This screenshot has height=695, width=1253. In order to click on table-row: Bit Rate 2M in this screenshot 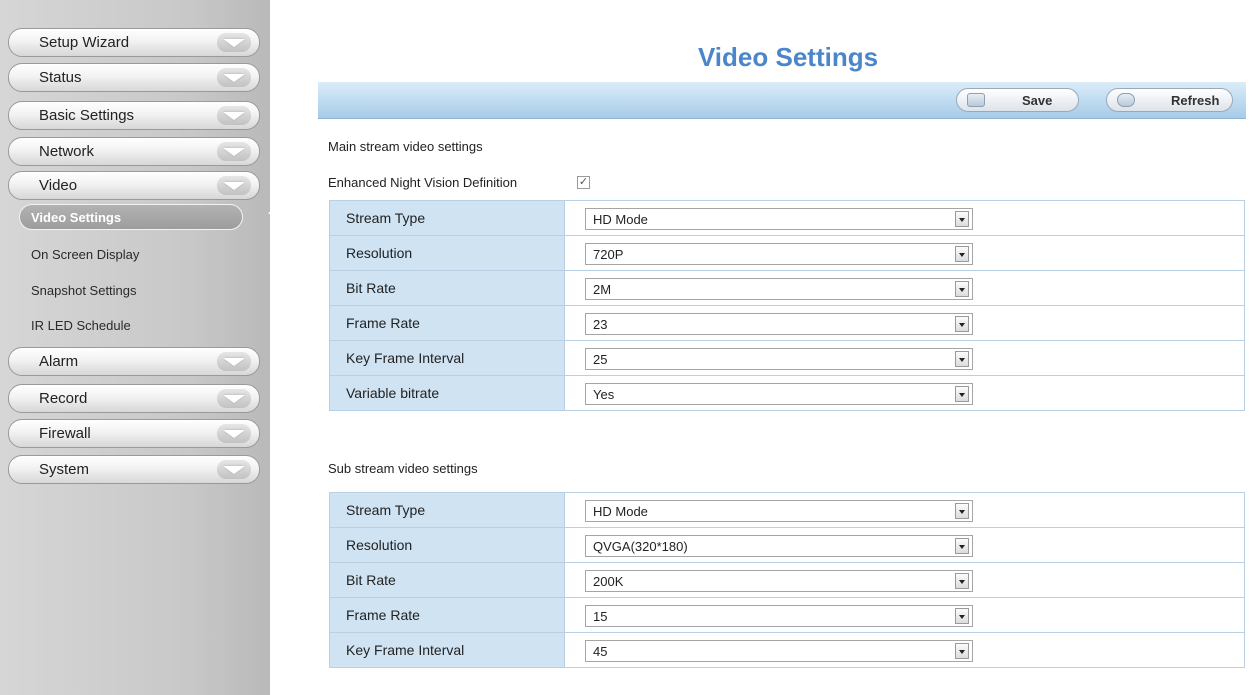, I will do `click(787, 288)`.